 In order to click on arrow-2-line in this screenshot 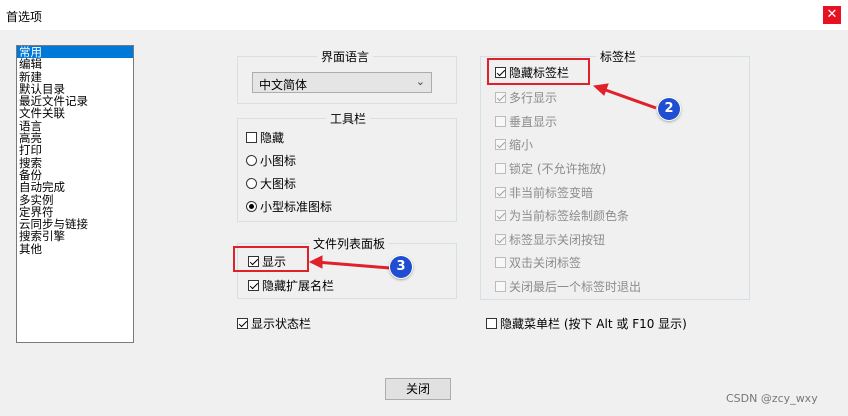, I will do `click(628, 98)`.